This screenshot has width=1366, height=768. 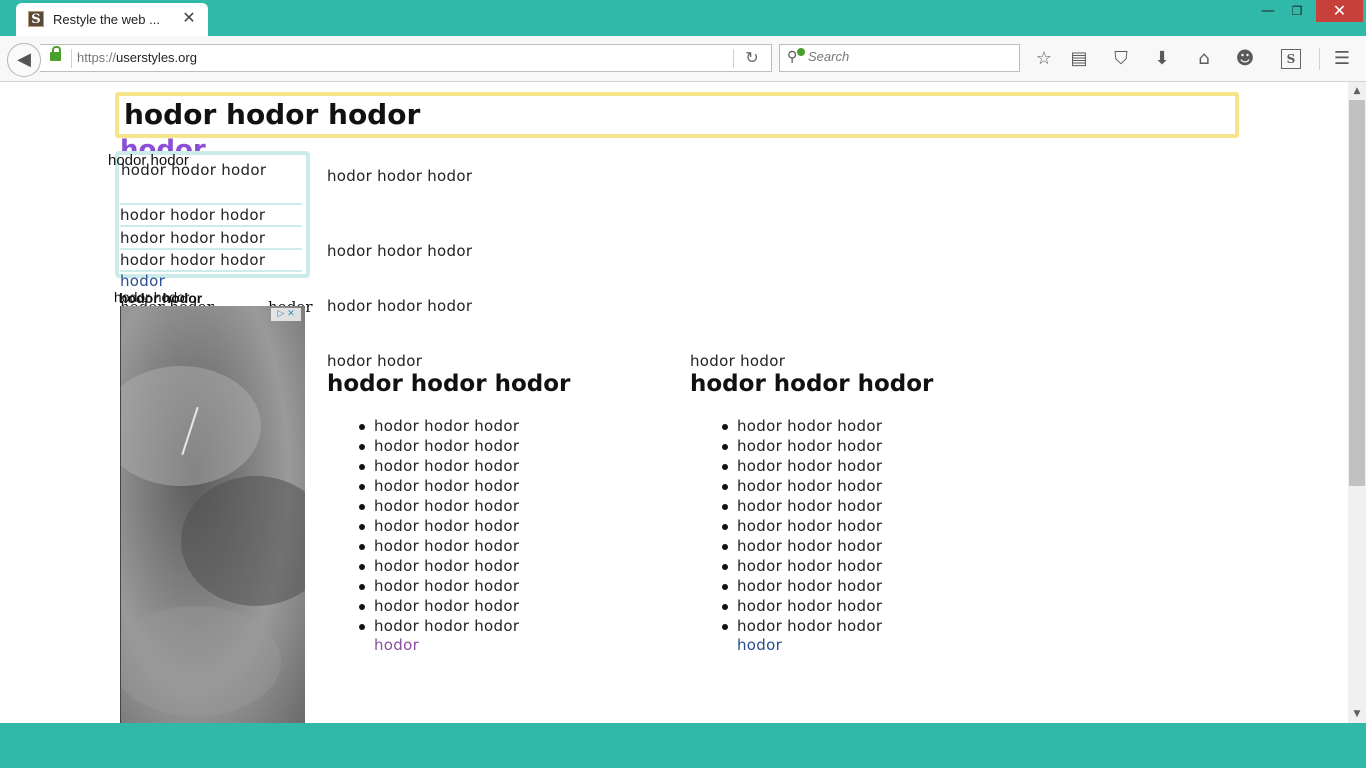 I want to click on scroll-thumb, so click(x=1357, y=293).